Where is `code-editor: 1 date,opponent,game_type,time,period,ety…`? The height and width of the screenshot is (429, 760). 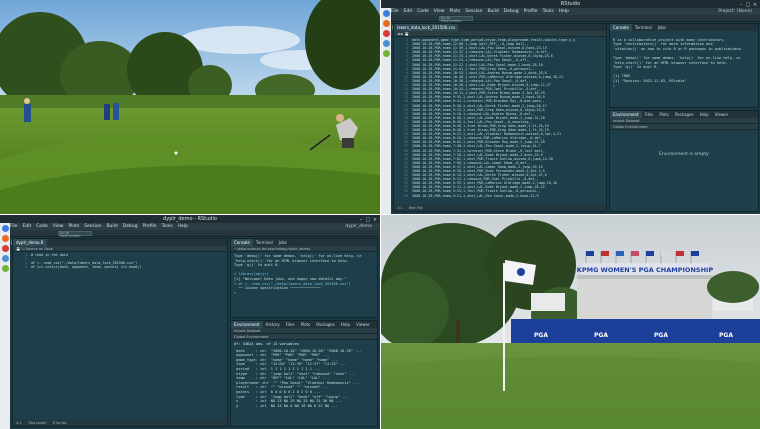 code-editor: 1 date,opponent,game_type,time,period,ety… is located at coordinates (500, 118).